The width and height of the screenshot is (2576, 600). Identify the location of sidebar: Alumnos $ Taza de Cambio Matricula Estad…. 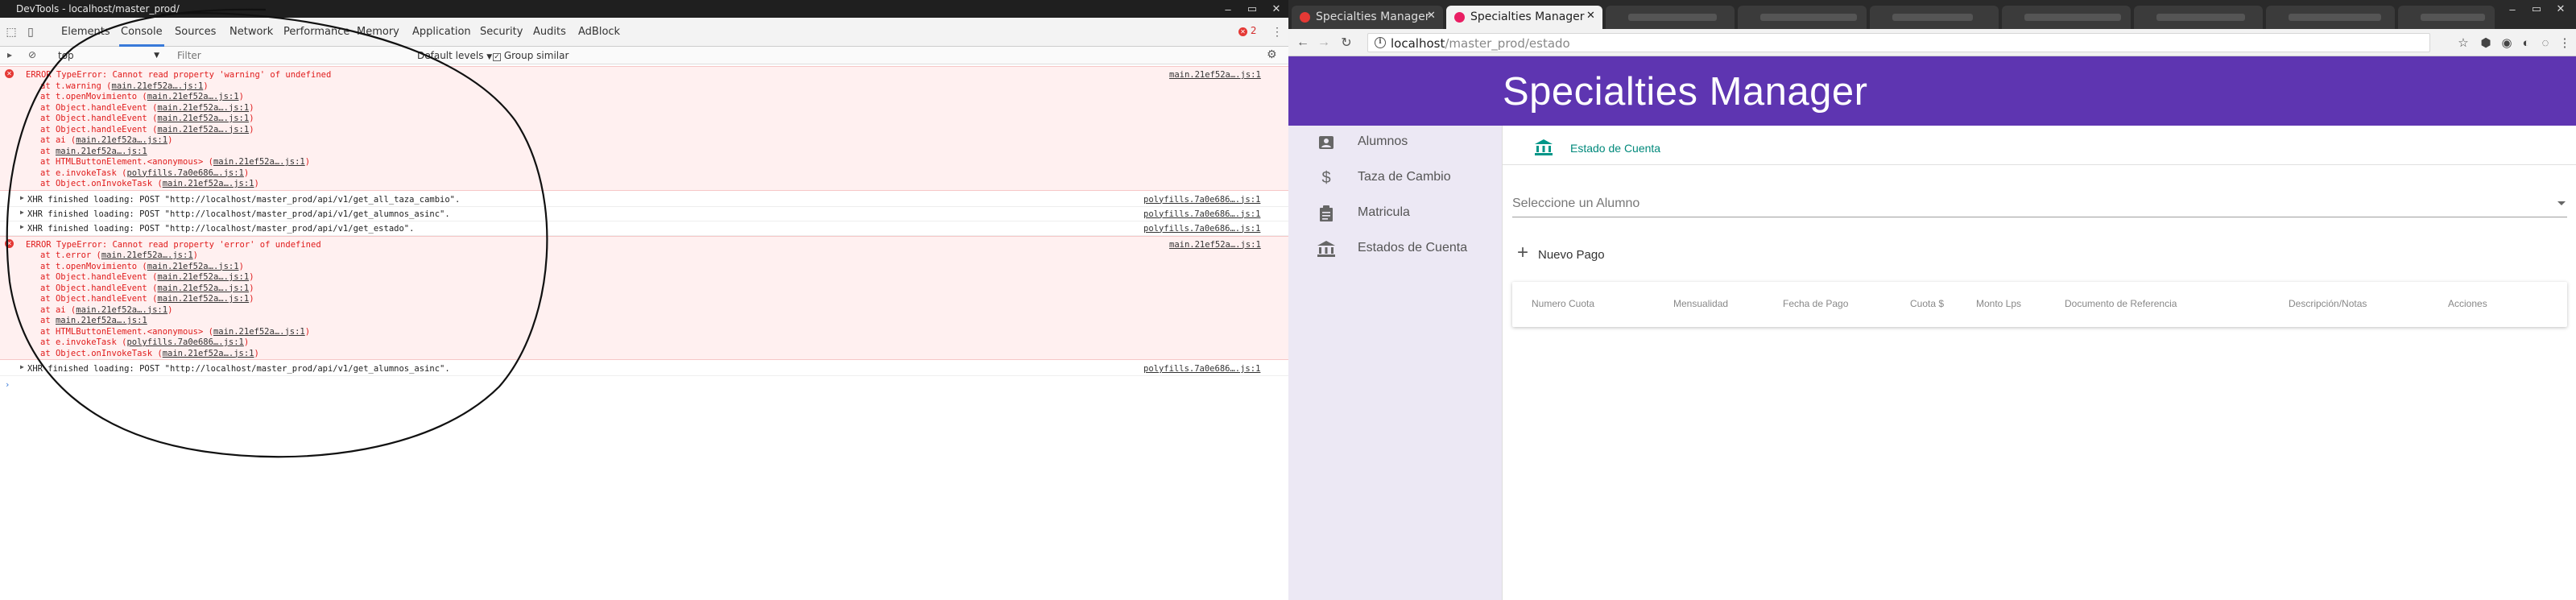
(1395, 363).